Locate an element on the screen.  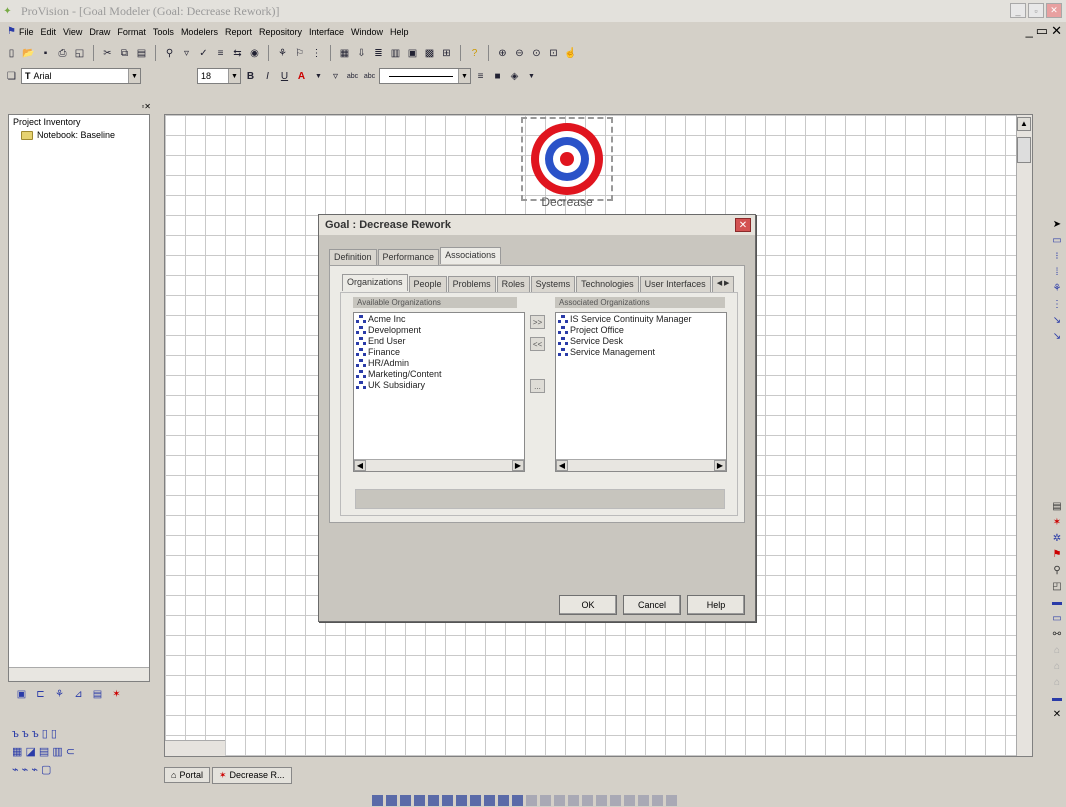
subgoal-icon: ⁞ is located at coordinates (1057, 273).